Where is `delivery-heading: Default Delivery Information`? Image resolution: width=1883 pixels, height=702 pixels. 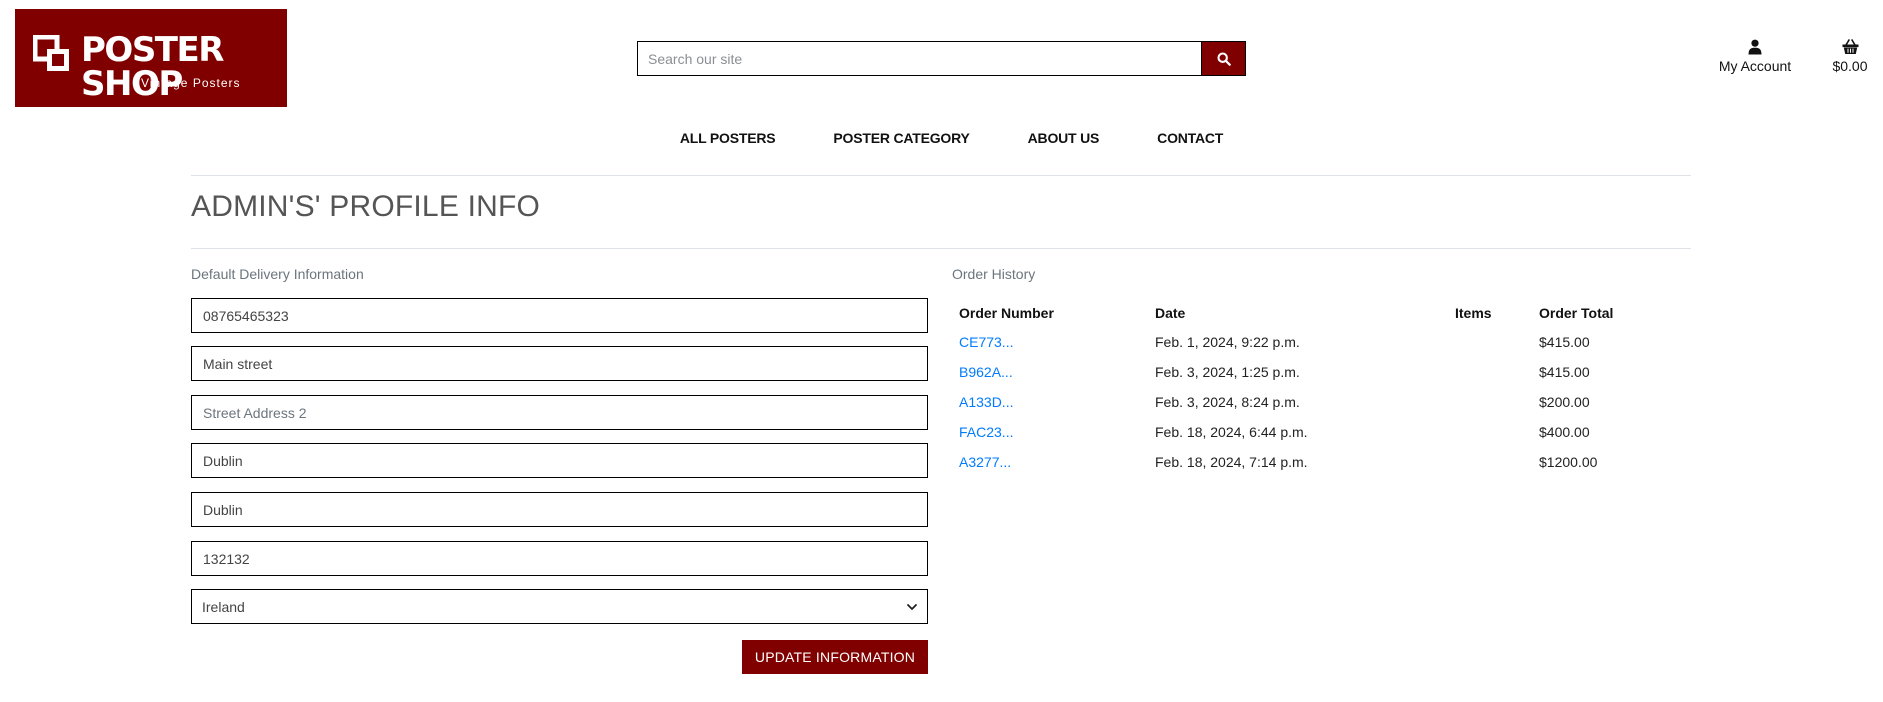 delivery-heading: Default Delivery Information is located at coordinates (277, 274).